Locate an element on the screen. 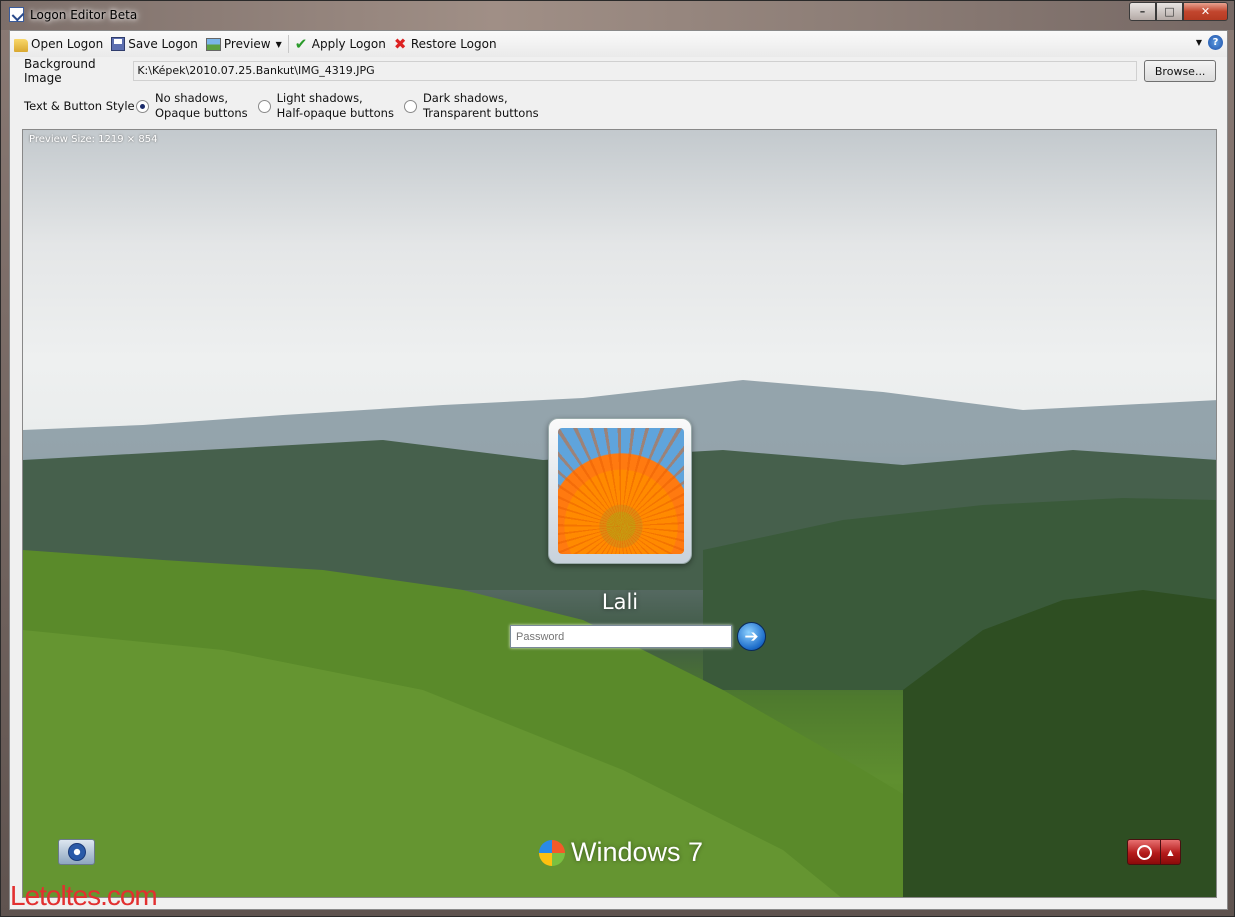 Image resolution: width=1235 pixels, height=917 pixels. window-title: Logon Editor Beta is located at coordinates (84, 15).